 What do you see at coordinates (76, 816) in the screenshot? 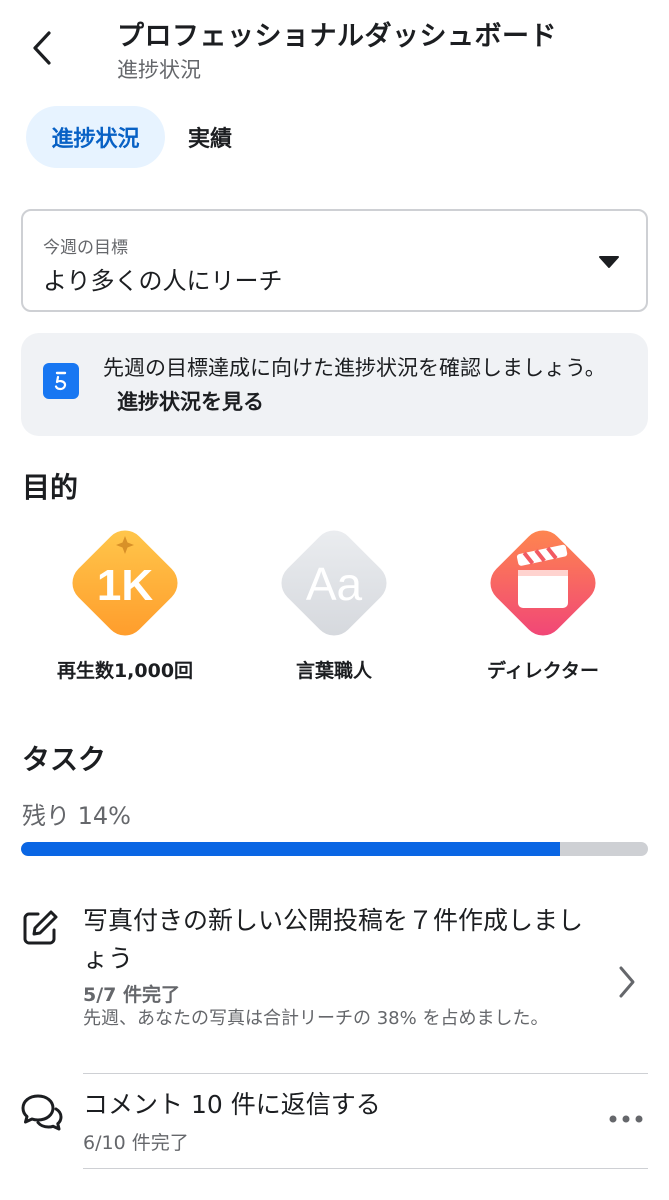
I see `tasks-remaining: 残り 14%` at bounding box center [76, 816].